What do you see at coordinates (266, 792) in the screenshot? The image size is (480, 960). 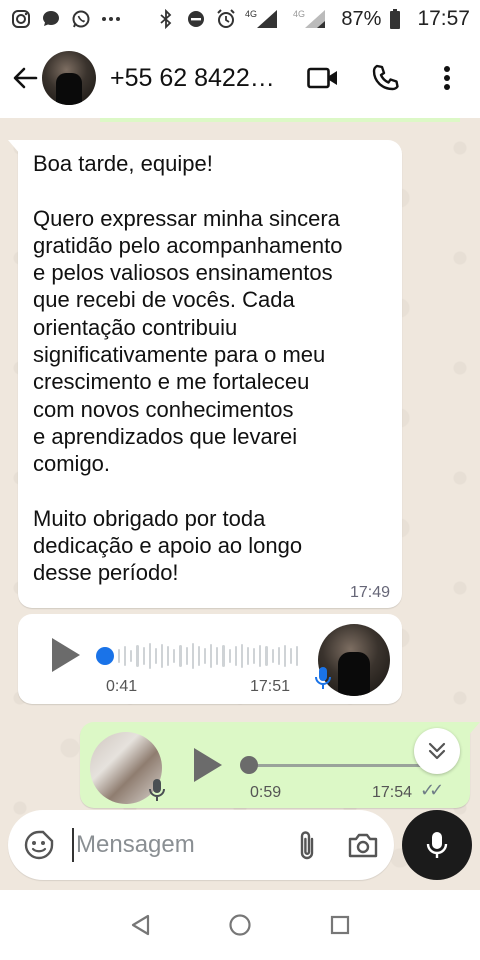 I see `voice-duration: 0:59` at bounding box center [266, 792].